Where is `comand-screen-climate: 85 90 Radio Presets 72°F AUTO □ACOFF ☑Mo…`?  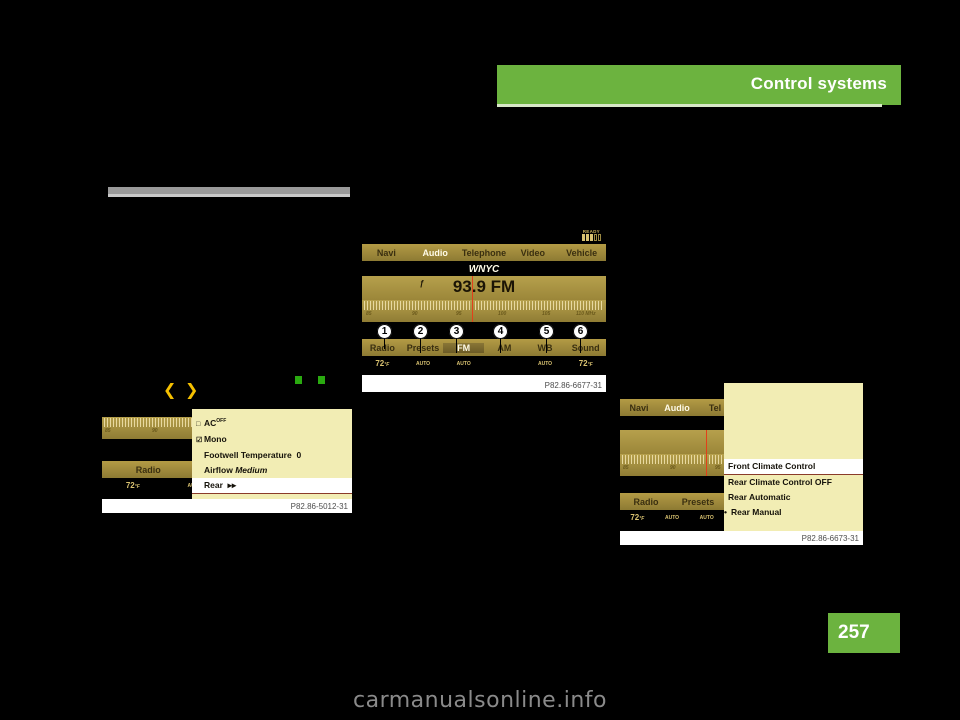
comand-screen-climate: 85 90 Radio Presets 72°F AUTO □ACOFF ☑Mo… is located at coordinates (227, 454).